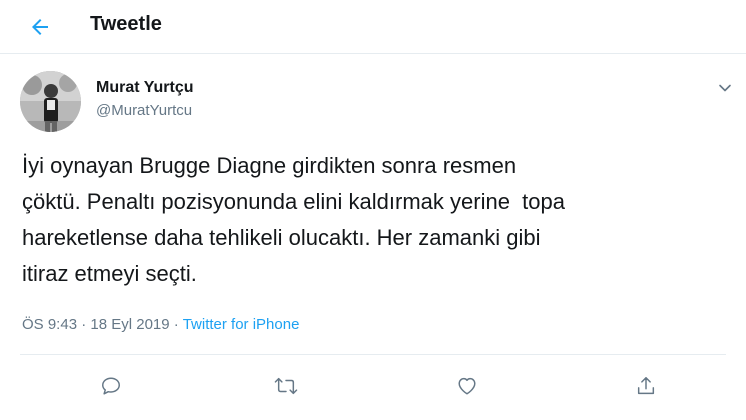  I want to click on like-button, so click(467, 386).